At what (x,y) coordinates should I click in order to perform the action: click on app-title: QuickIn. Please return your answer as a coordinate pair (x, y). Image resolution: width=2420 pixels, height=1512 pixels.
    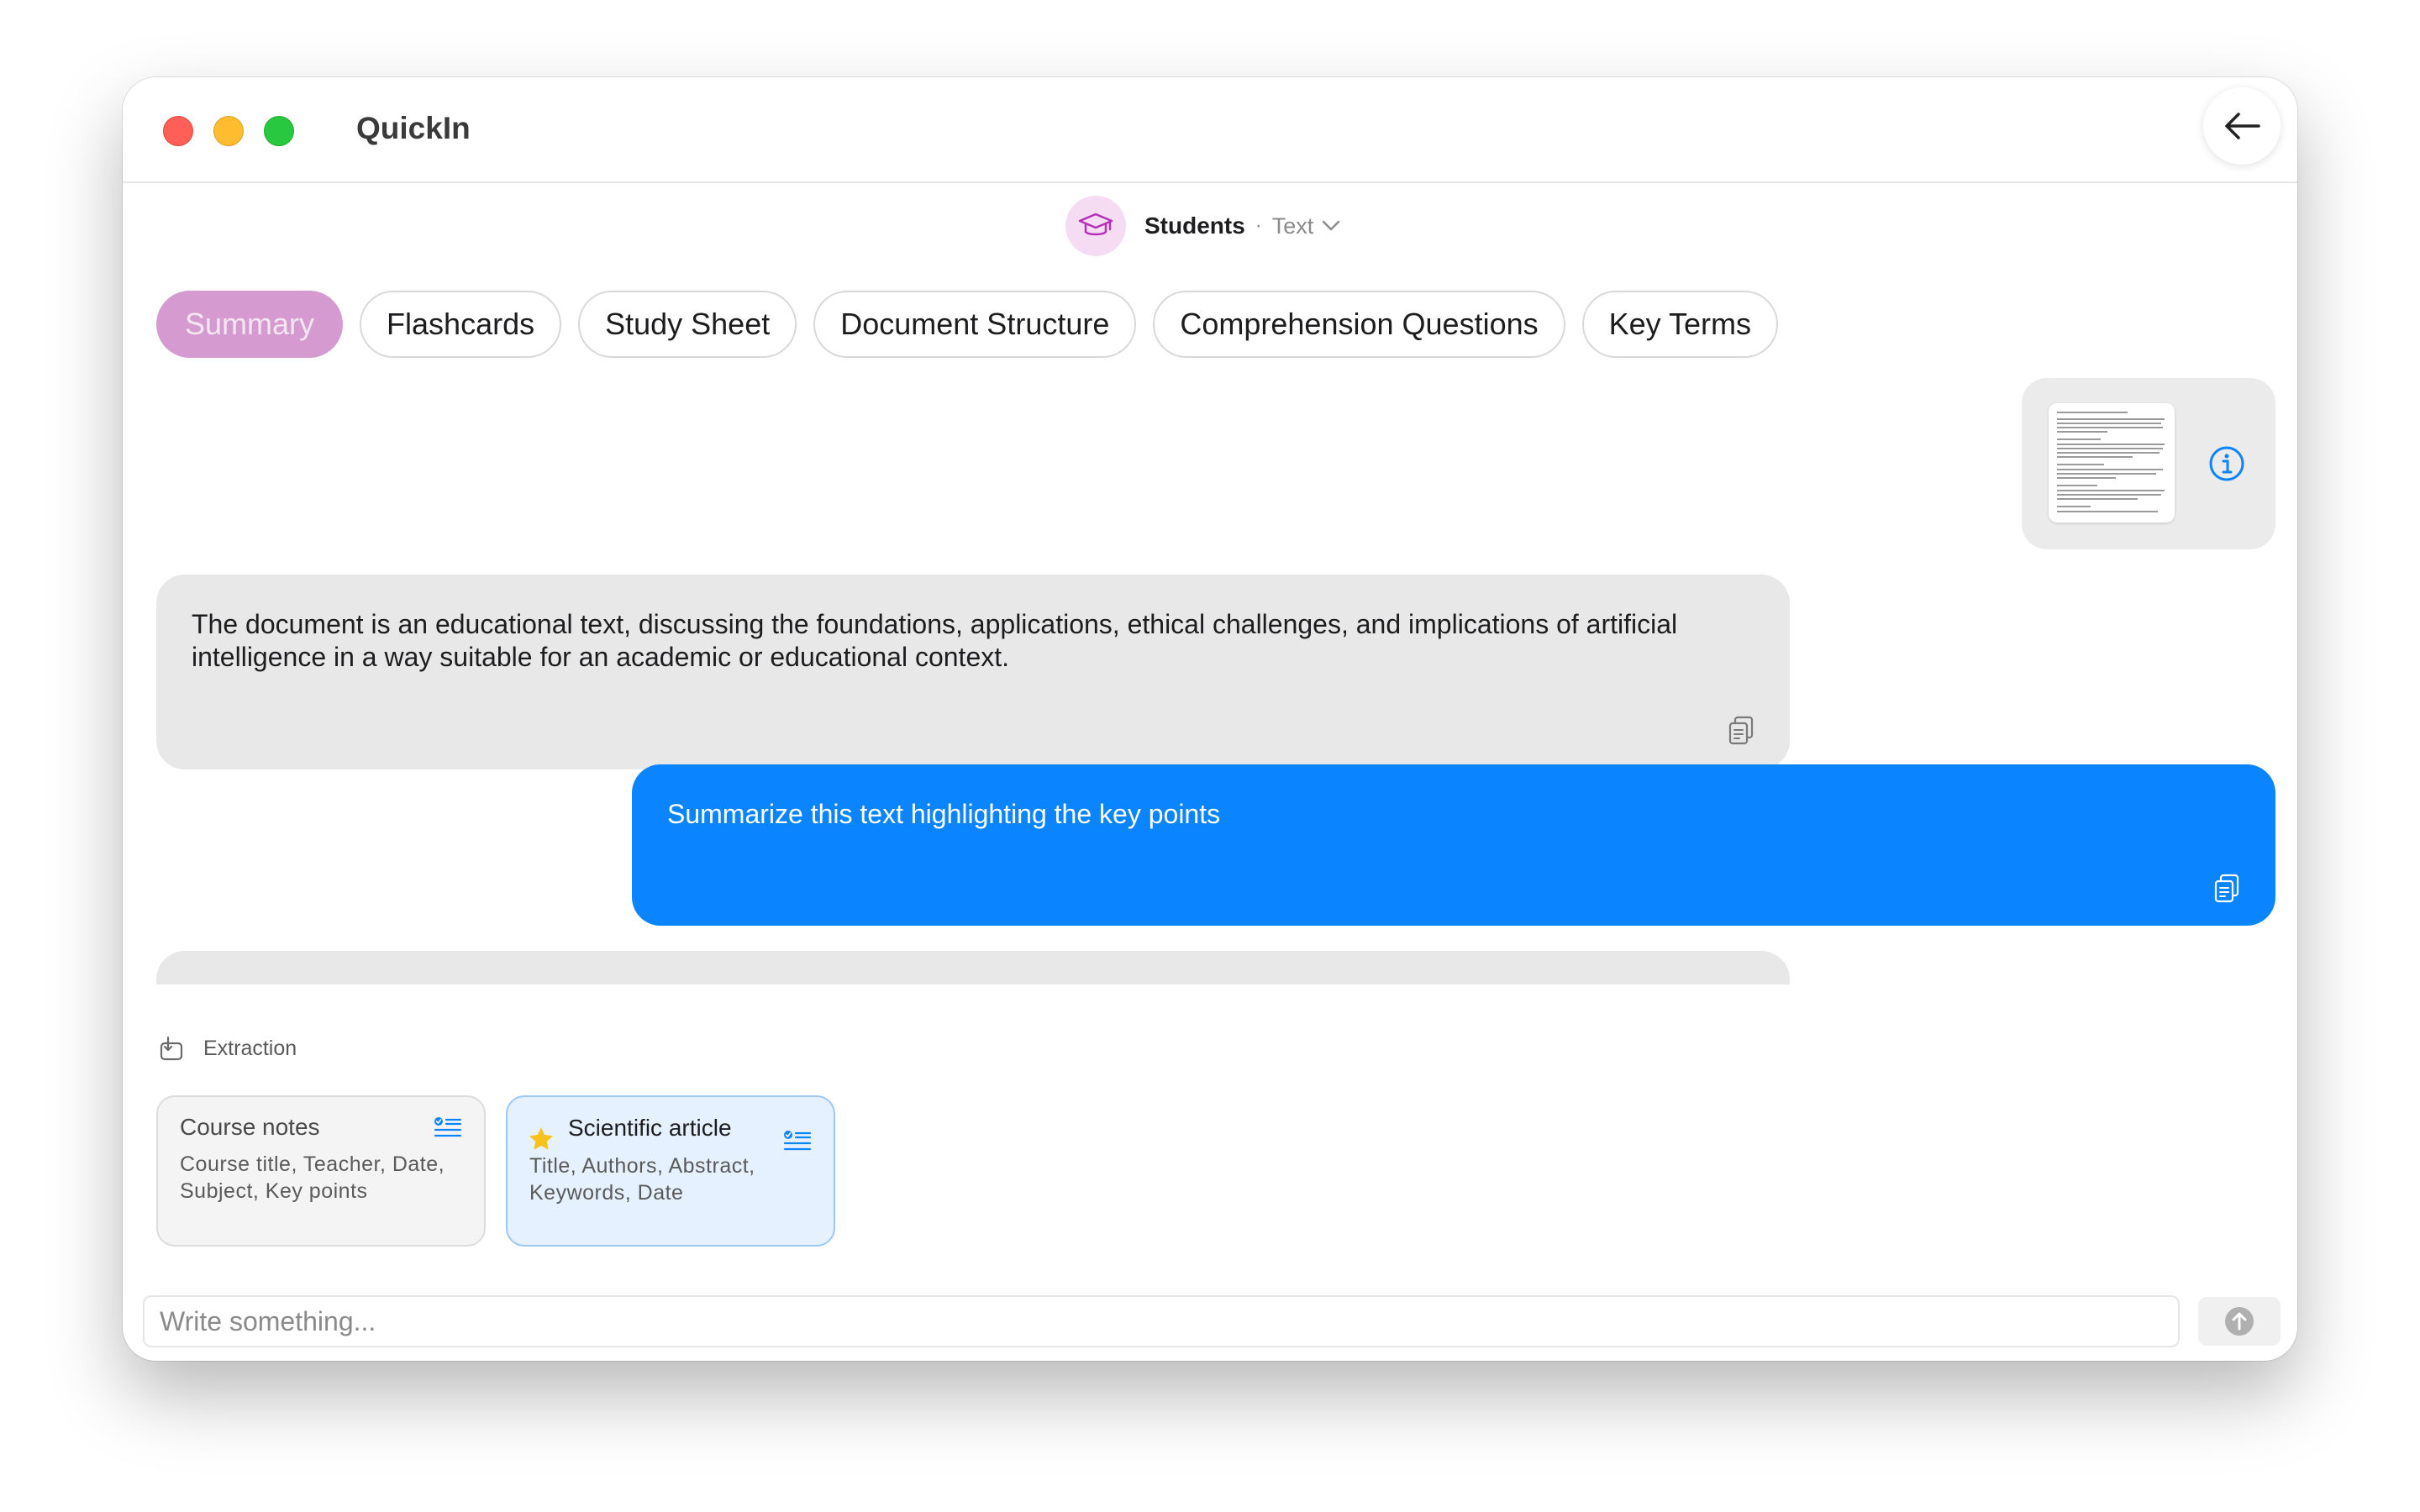
    Looking at the image, I should click on (413, 128).